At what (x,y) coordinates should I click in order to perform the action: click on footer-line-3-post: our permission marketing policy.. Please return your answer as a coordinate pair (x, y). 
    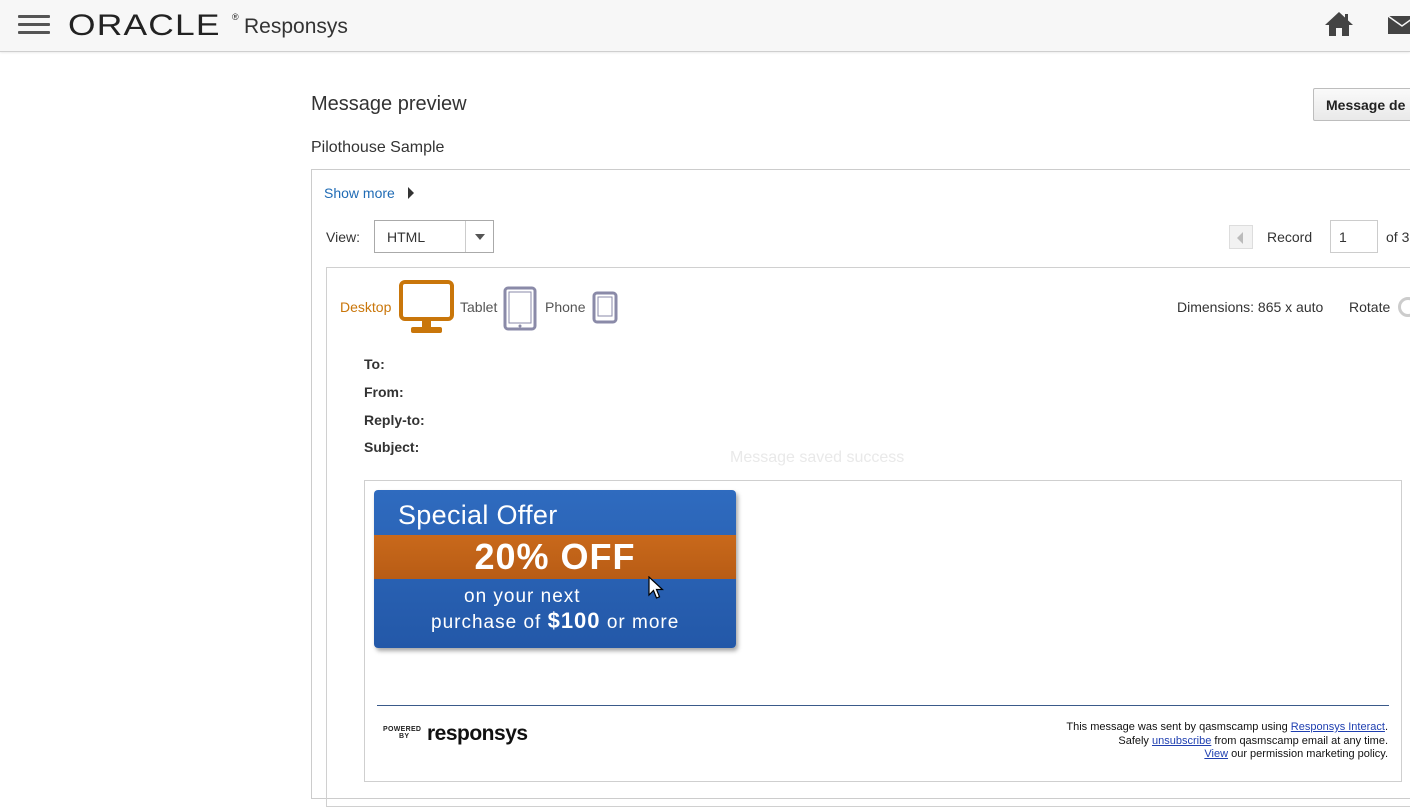
    Looking at the image, I should click on (1308, 754).